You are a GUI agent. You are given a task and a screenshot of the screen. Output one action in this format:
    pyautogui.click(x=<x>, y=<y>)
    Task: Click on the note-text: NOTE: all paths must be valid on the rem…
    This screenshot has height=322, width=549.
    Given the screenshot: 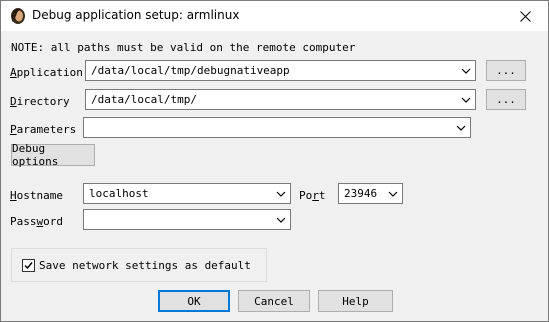 What is the action you would take?
    pyautogui.click(x=183, y=47)
    